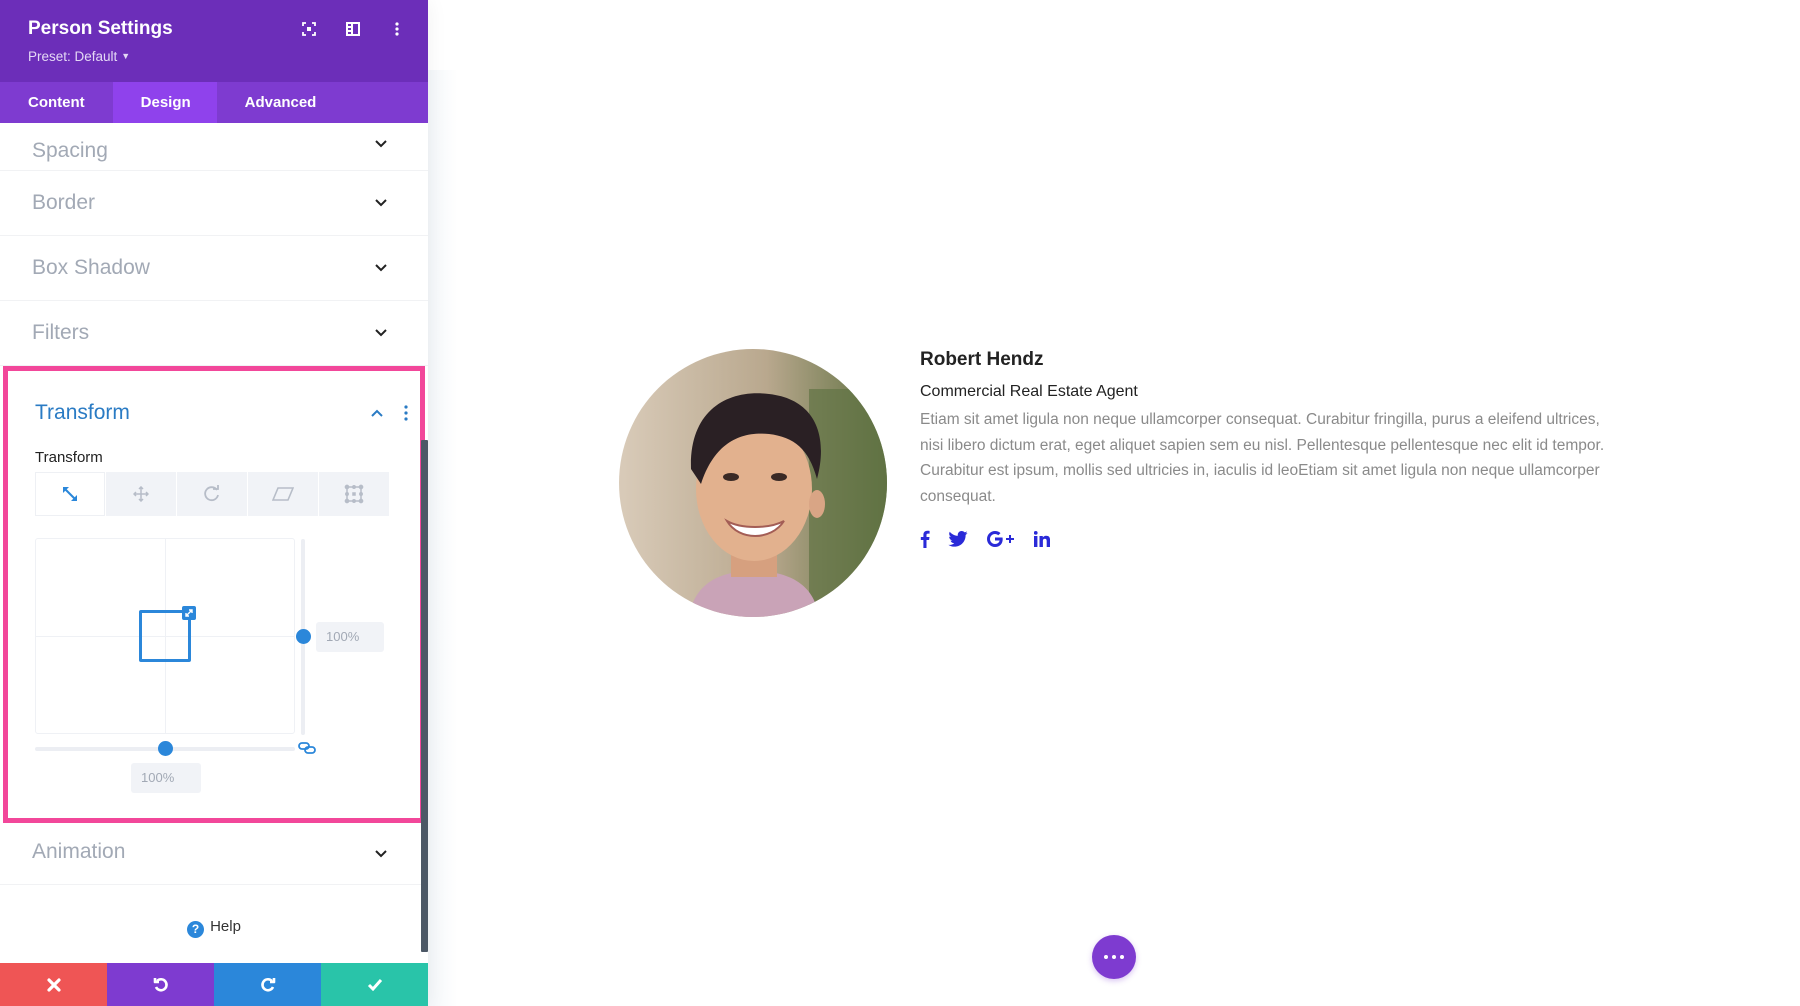 The image size is (1800, 1006). Describe the element at coordinates (377, 413) in the screenshot. I see `chevron-up-icon` at that location.